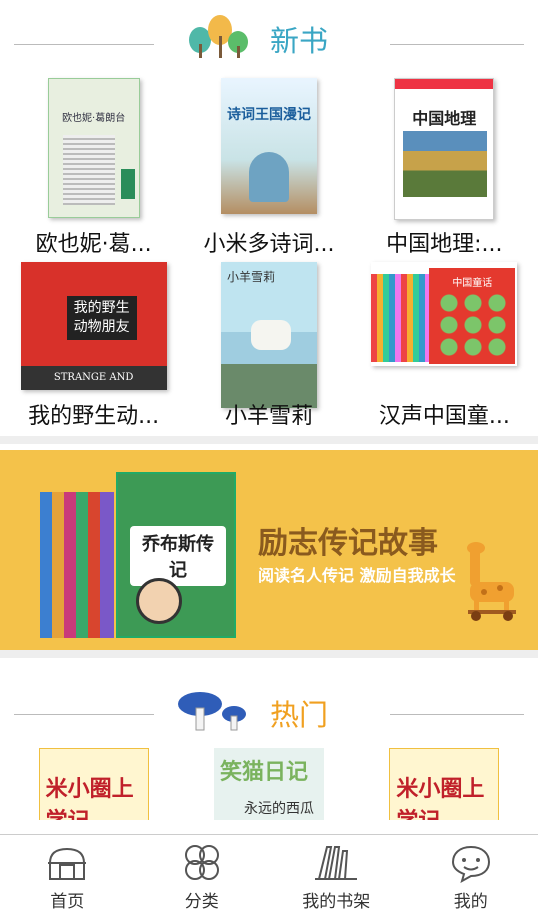  Describe the element at coordinates (470, 902) in the screenshot. I see `tab-label: 我的` at that location.